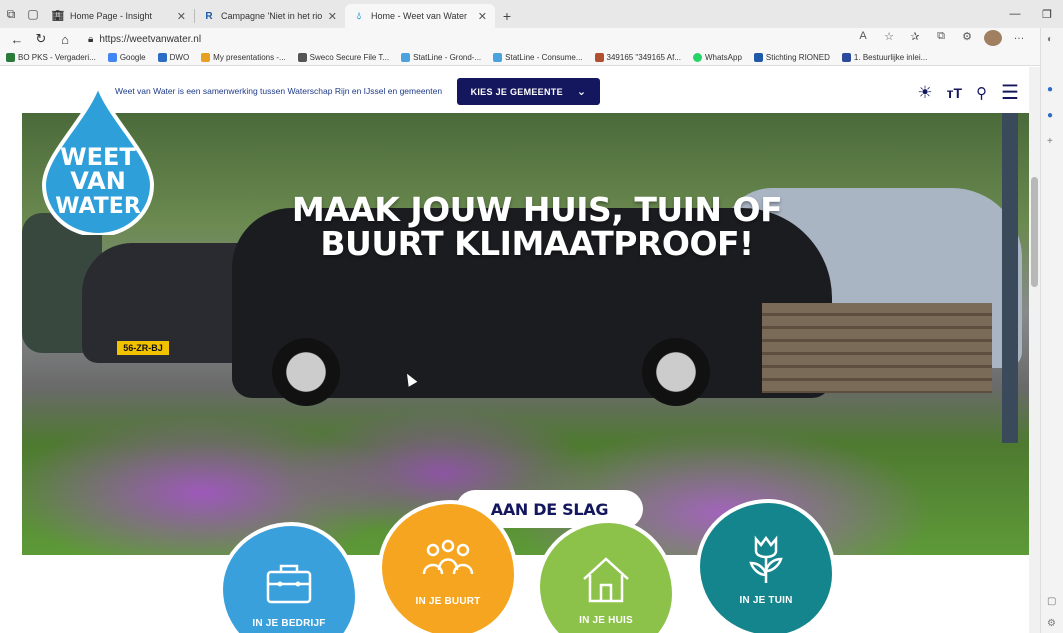  What do you see at coordinates (516, 91) in the screenshot?
I see `kies-label: KIES JE GEMEENTE` at bounding box center [516, 91].